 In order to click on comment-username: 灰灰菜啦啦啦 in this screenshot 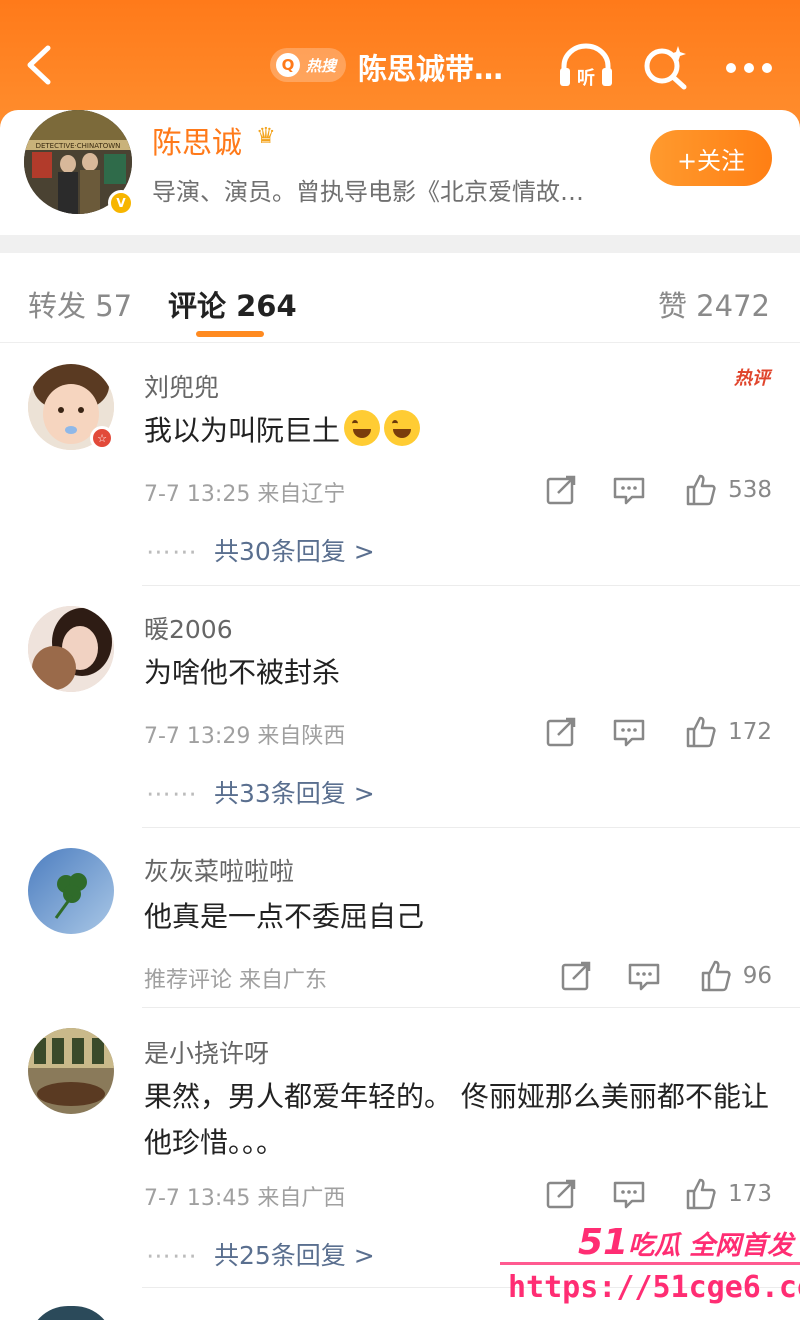, I will do `click(219, 870)`.